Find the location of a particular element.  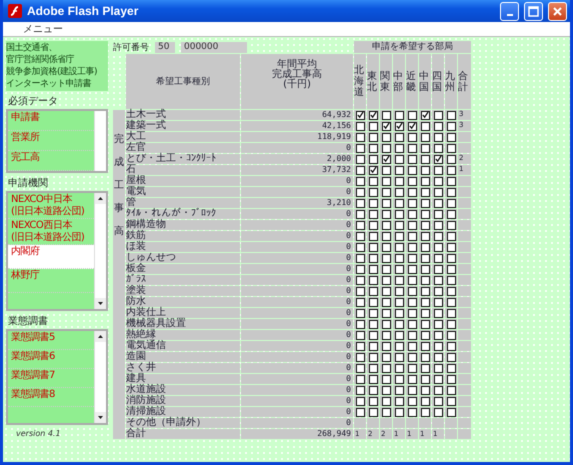

table-cell: 左官 is located at coordinates (183, 148).